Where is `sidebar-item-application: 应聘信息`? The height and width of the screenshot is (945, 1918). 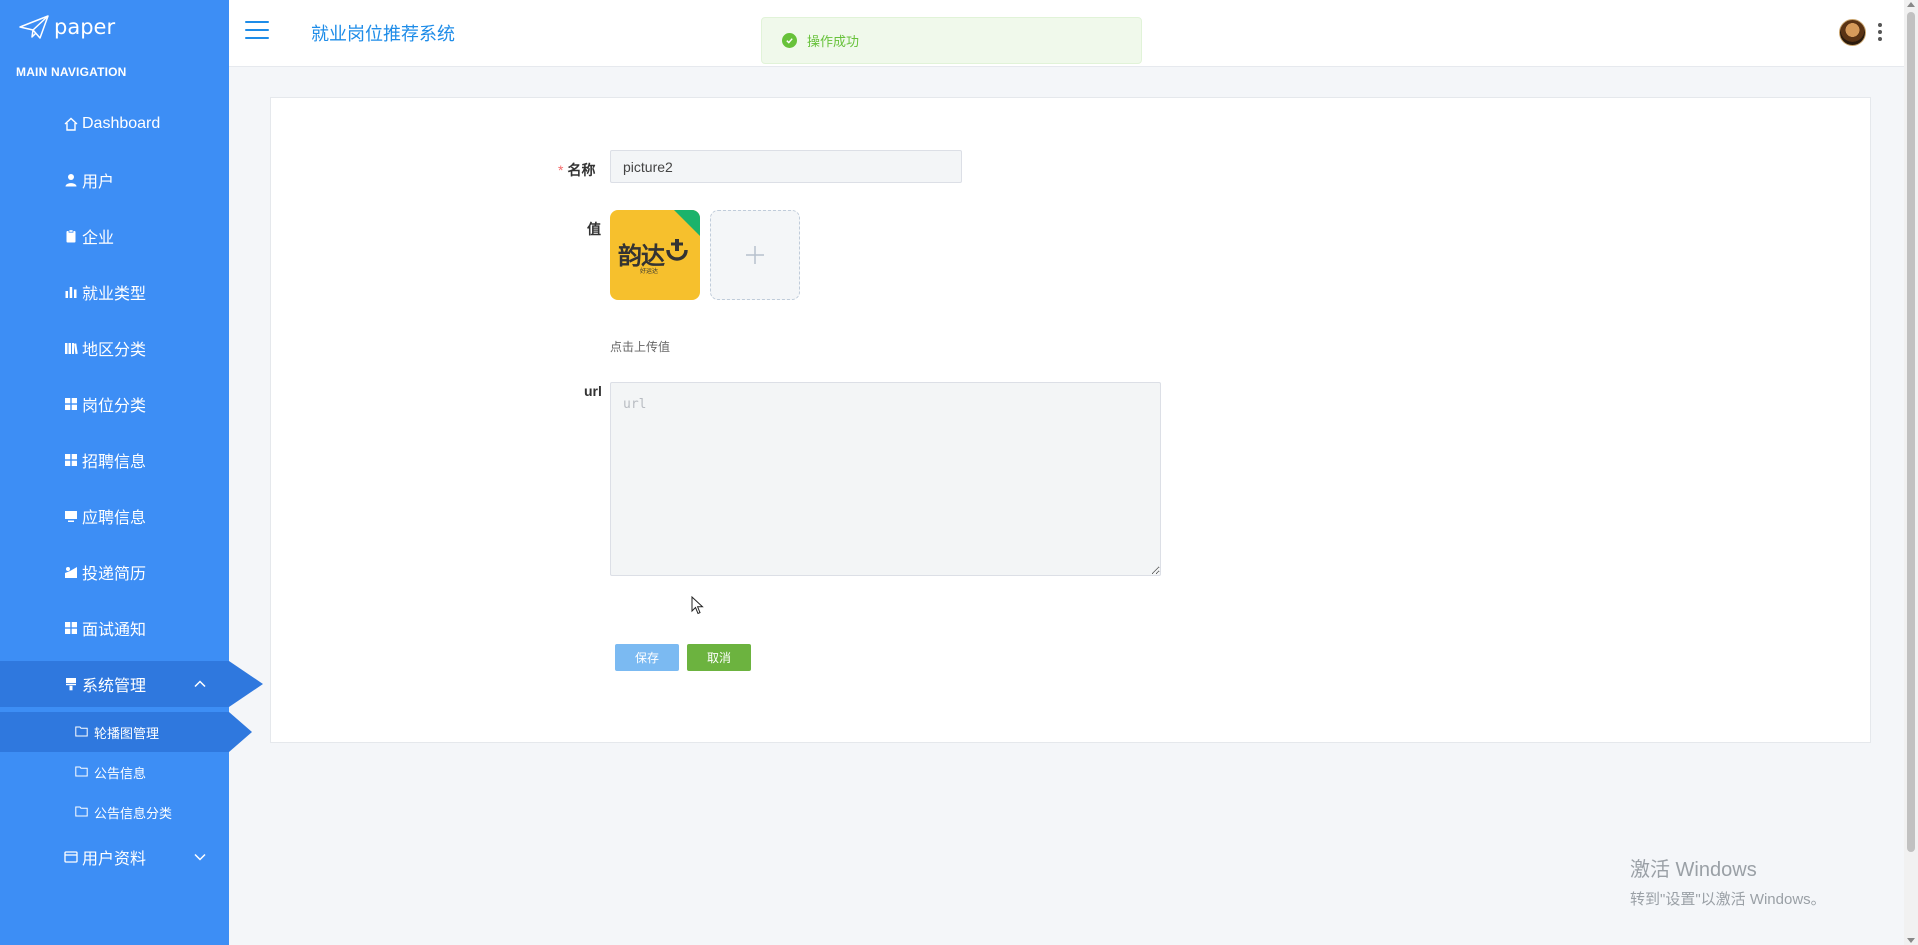 sidebar-item-application: 应聘信息 is located at coordinates (114, 516).